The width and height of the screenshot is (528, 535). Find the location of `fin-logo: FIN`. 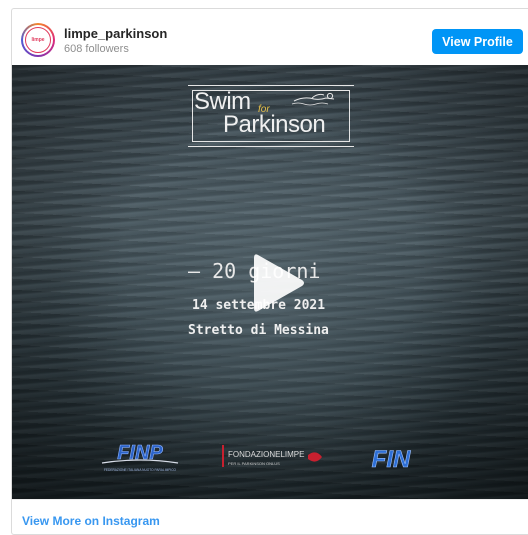

fin-logo: FIN is located at coordinates (391, 459).